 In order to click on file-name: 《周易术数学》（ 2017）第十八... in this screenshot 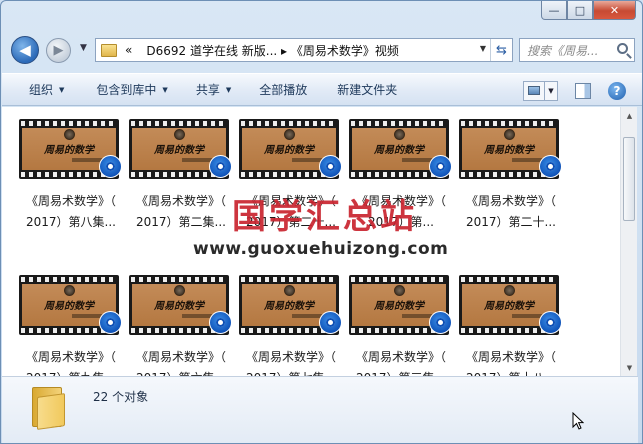, I will do `click(511, 361)`.